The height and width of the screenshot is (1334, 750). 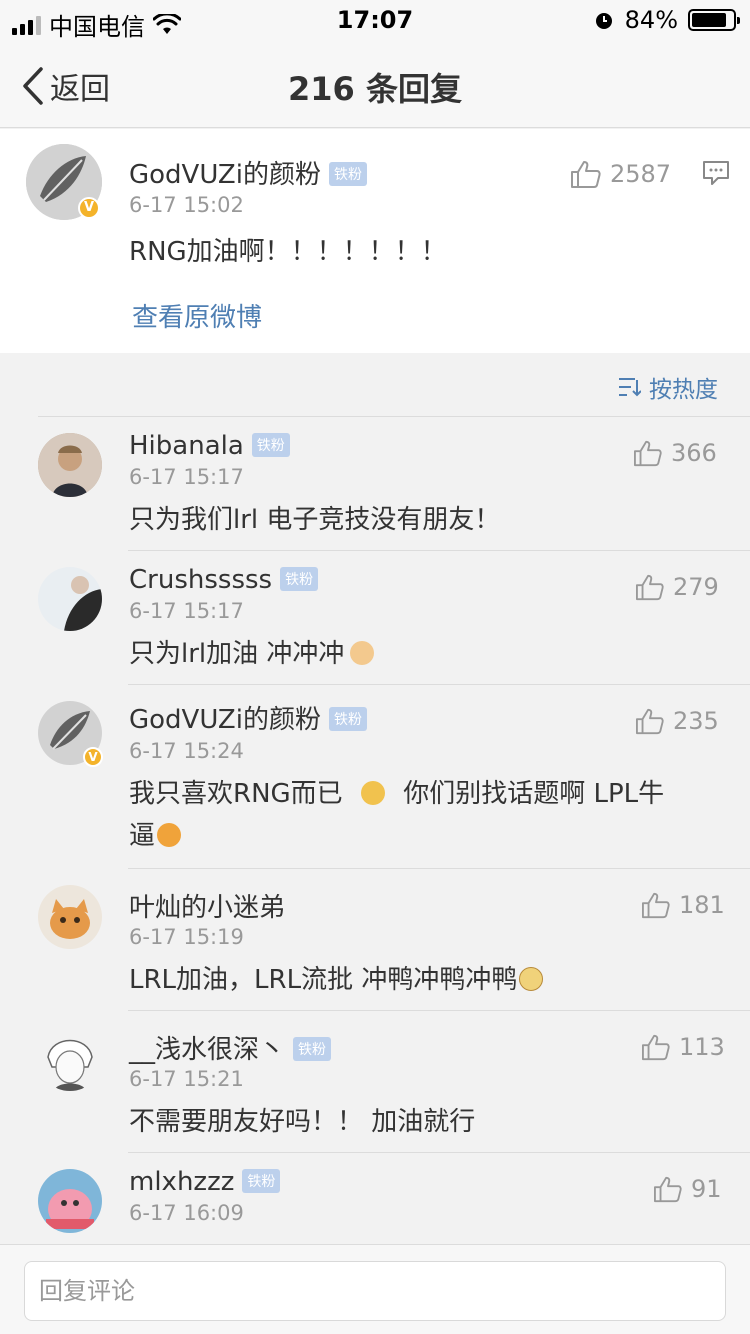 I want to click on username: __浅水很深丶 铁粉, so click(x=230, y=1047).